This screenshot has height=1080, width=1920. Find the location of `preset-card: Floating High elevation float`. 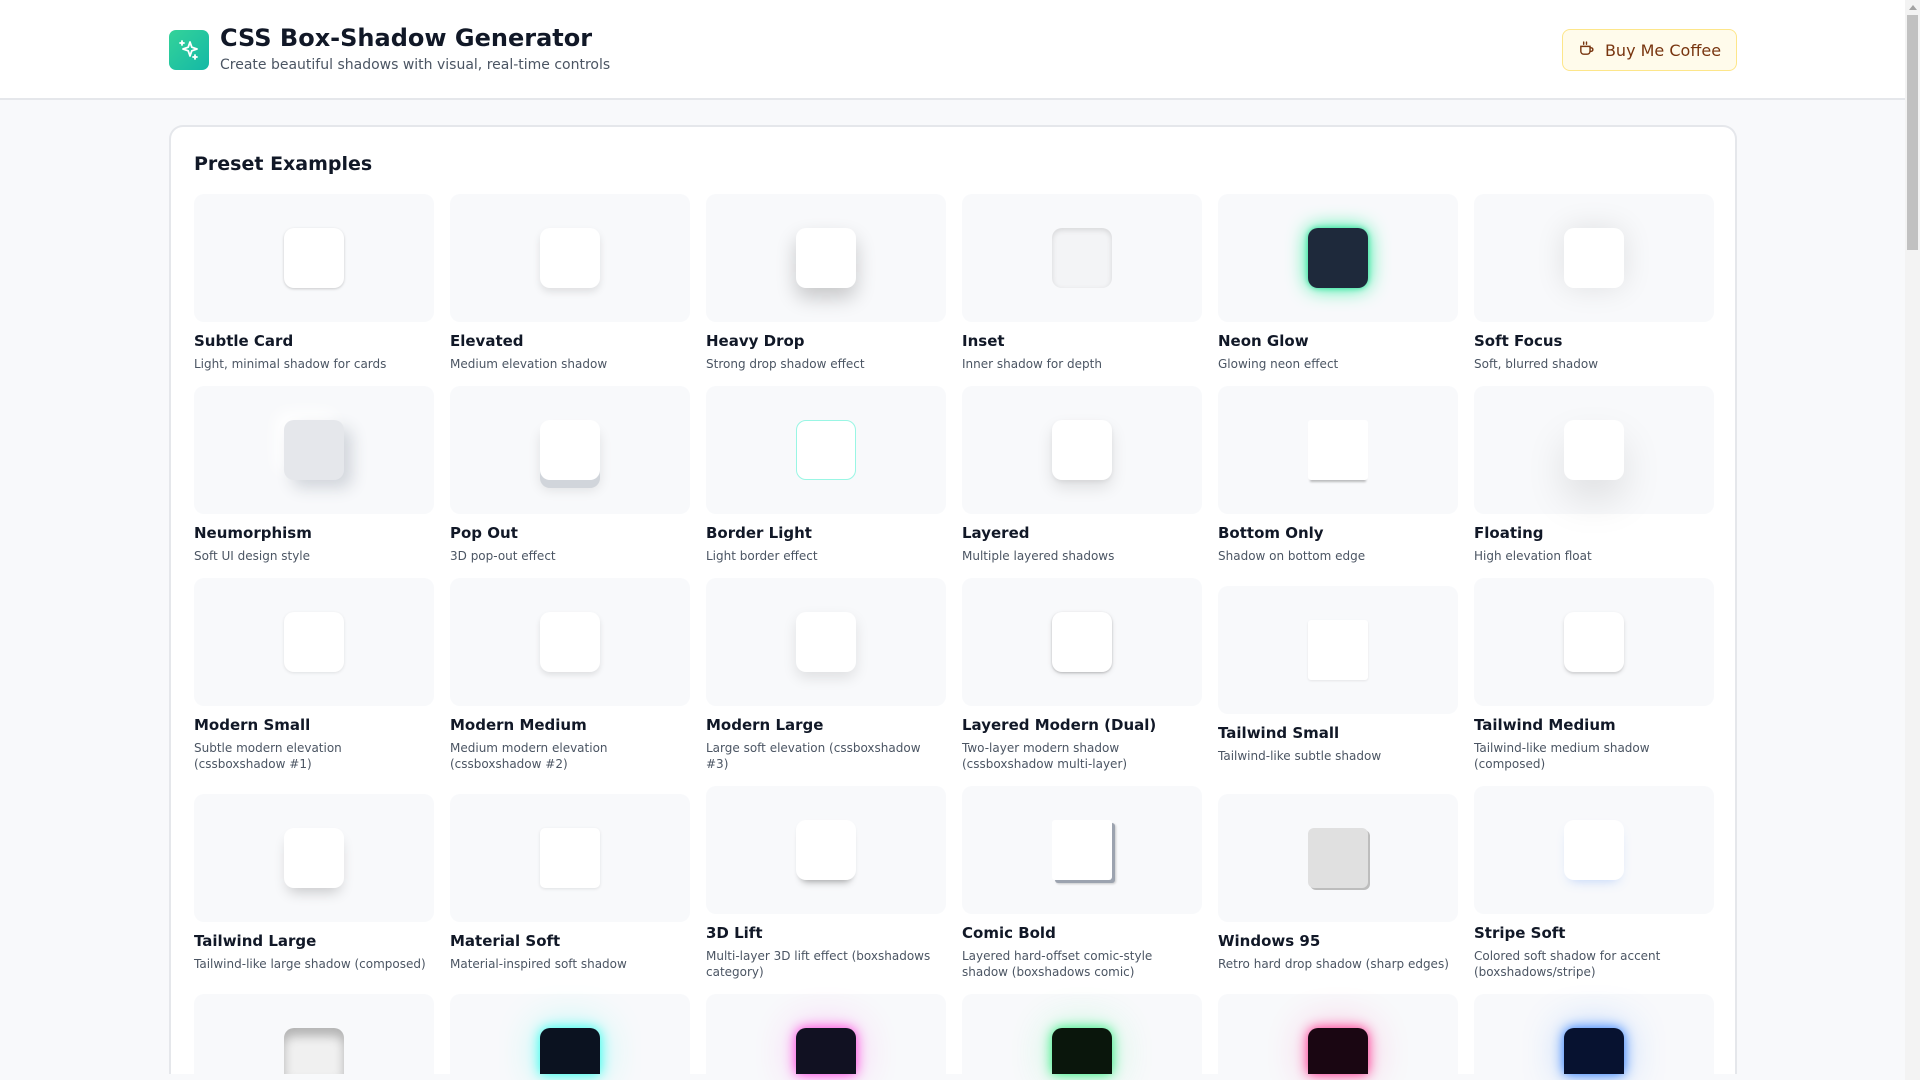

preset-card: Floating High elevation float is located at coordinates (1594, 475).